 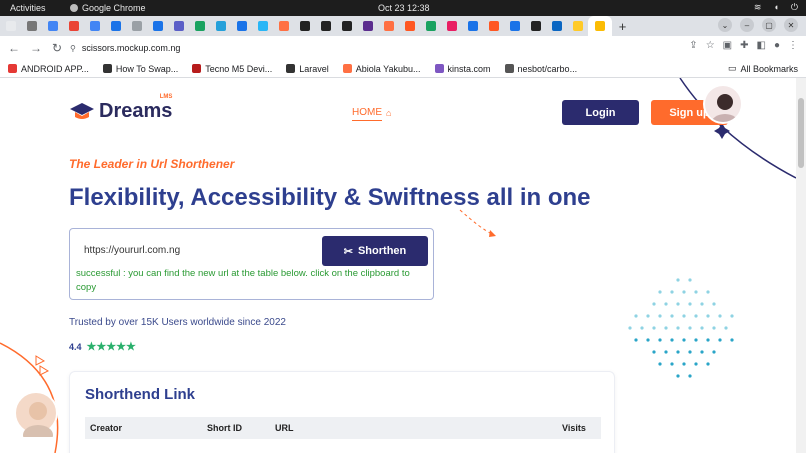 What do you see at coordinates (801, 265) in the screenshot?
I see `page-scrollbar` at bounding box center [801, 265].